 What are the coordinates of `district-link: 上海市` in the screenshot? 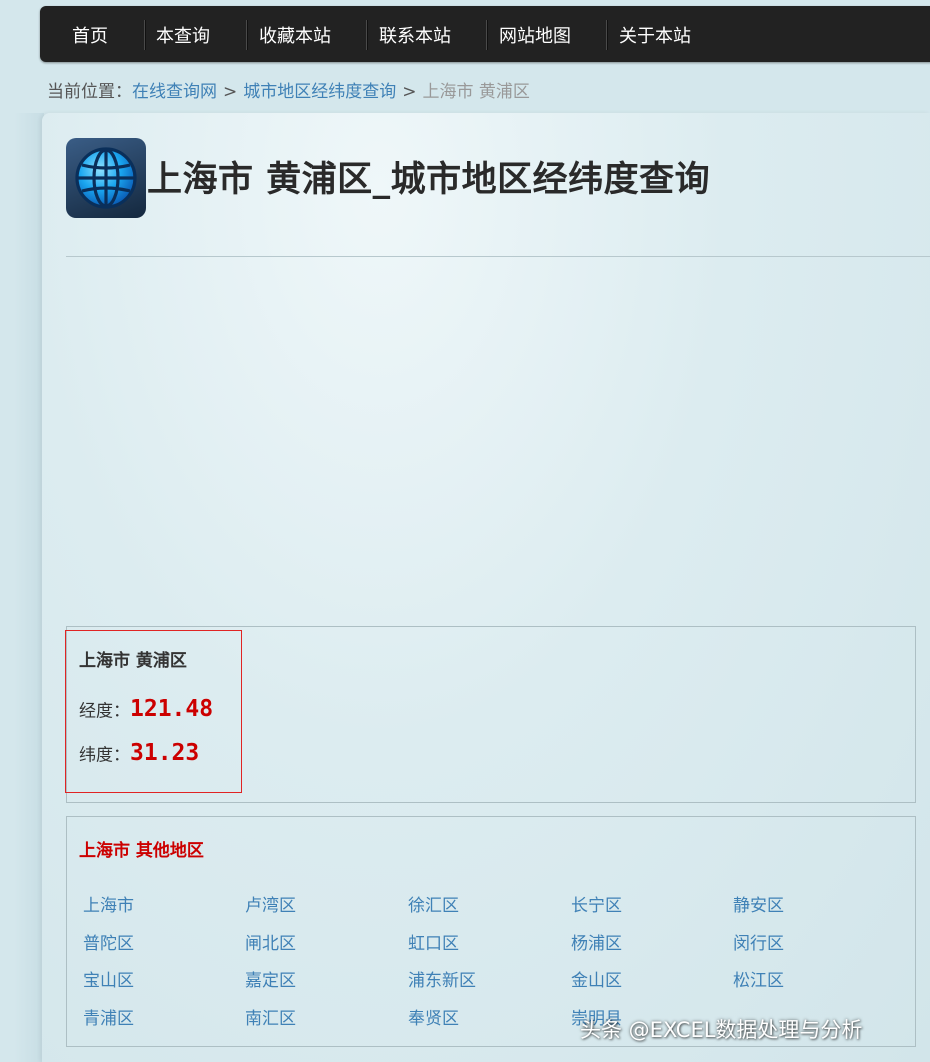 It's located at (108, 903).